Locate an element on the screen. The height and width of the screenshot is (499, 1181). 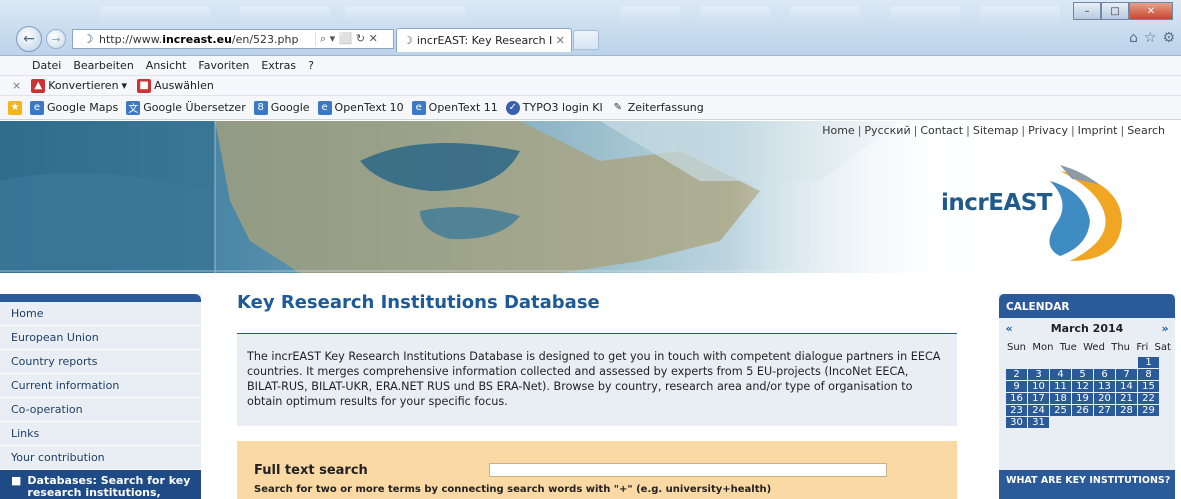
calendar-day: 19 is located at coordinates (1082, 398).